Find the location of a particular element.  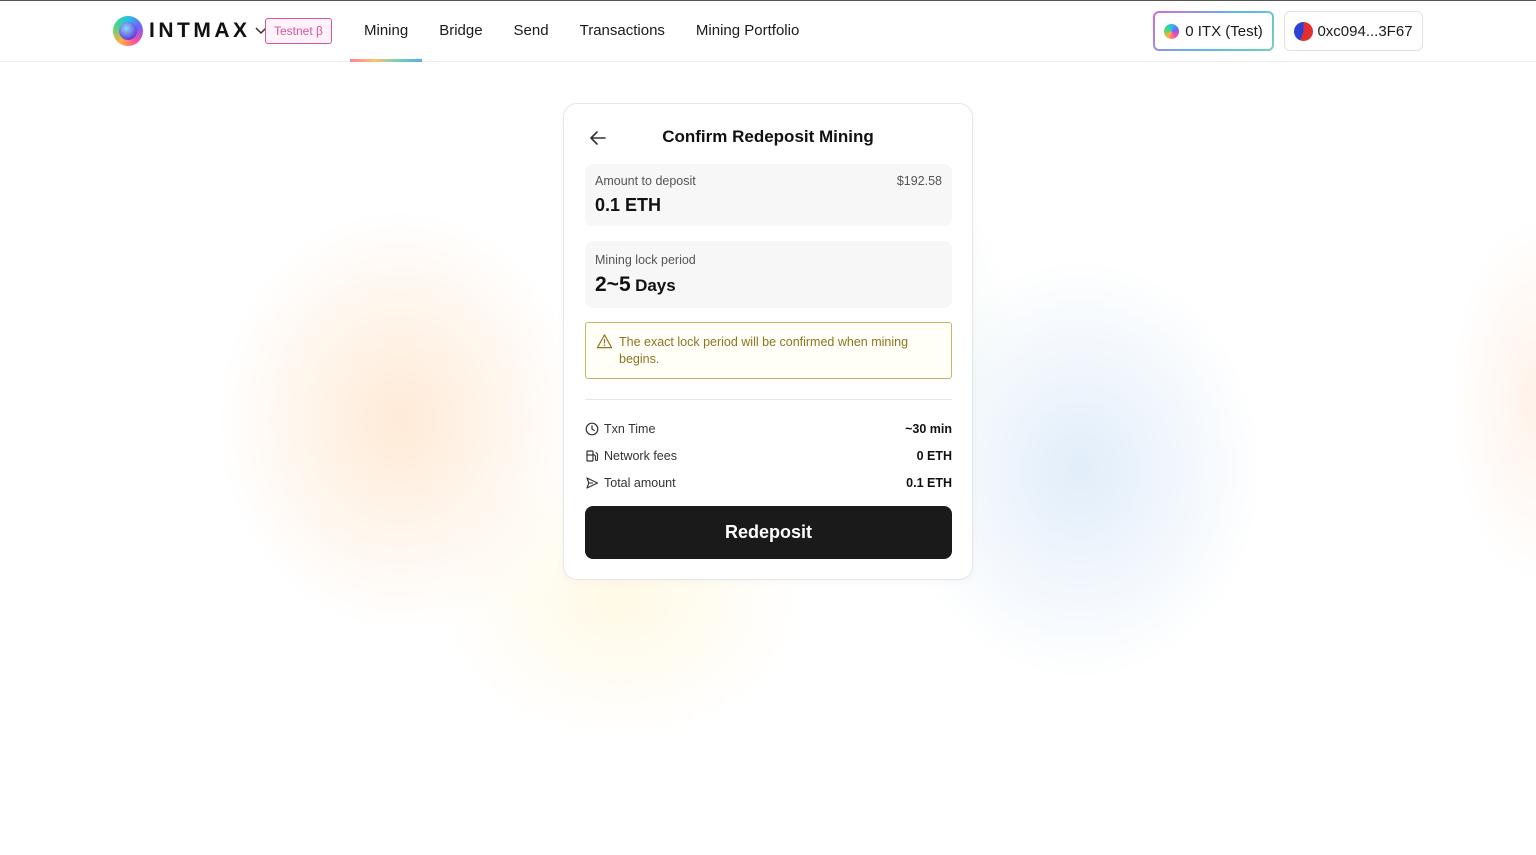

detail-value: ~30 min is located at coordinates (928, 429).